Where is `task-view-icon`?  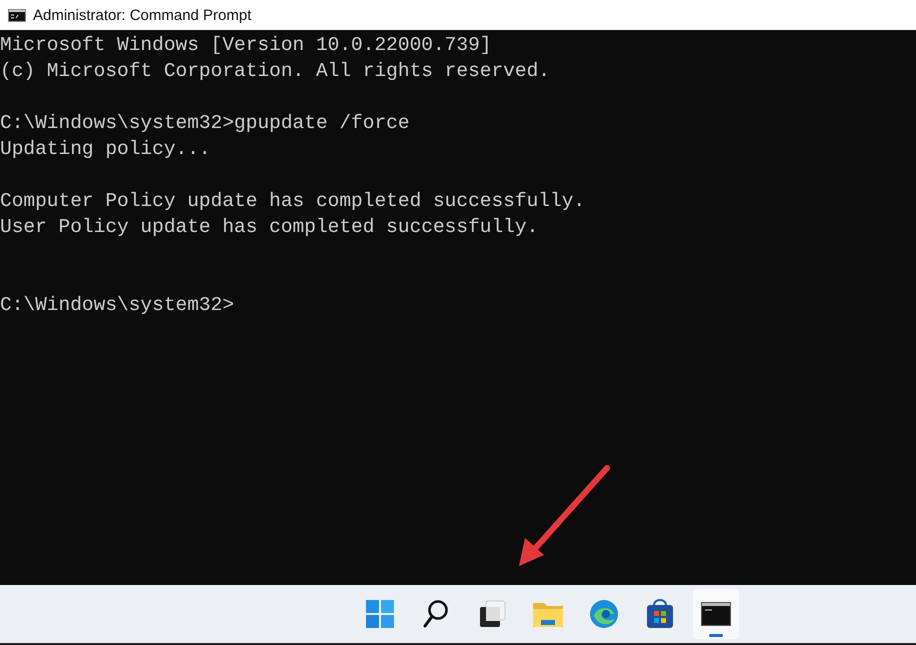
task-view-icon is located at coordinates (492, 614).